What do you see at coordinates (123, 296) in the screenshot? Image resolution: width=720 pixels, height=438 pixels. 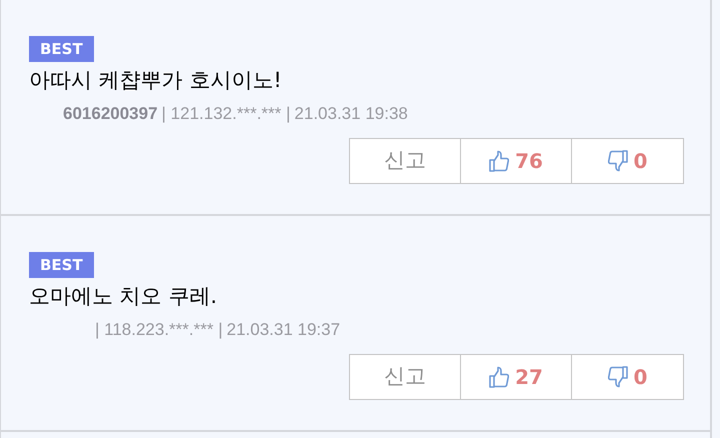 I see `comment-text: 오마에노 치오 쿠레.` at bounding box center [123, 296].